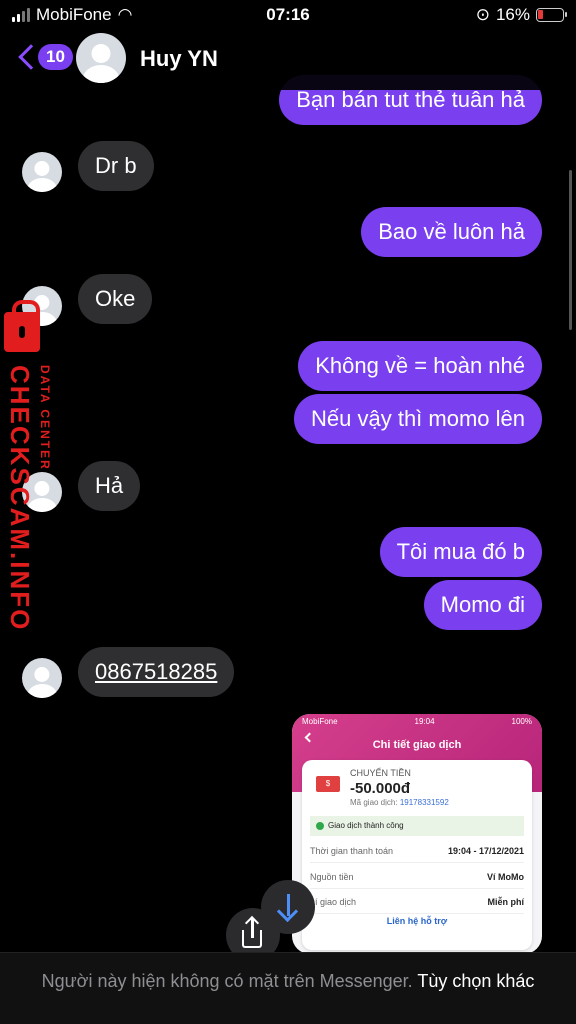 The image size is (576, 1024). I want to click on transaction-status: Giao dịch thành công, so click(417, 826).